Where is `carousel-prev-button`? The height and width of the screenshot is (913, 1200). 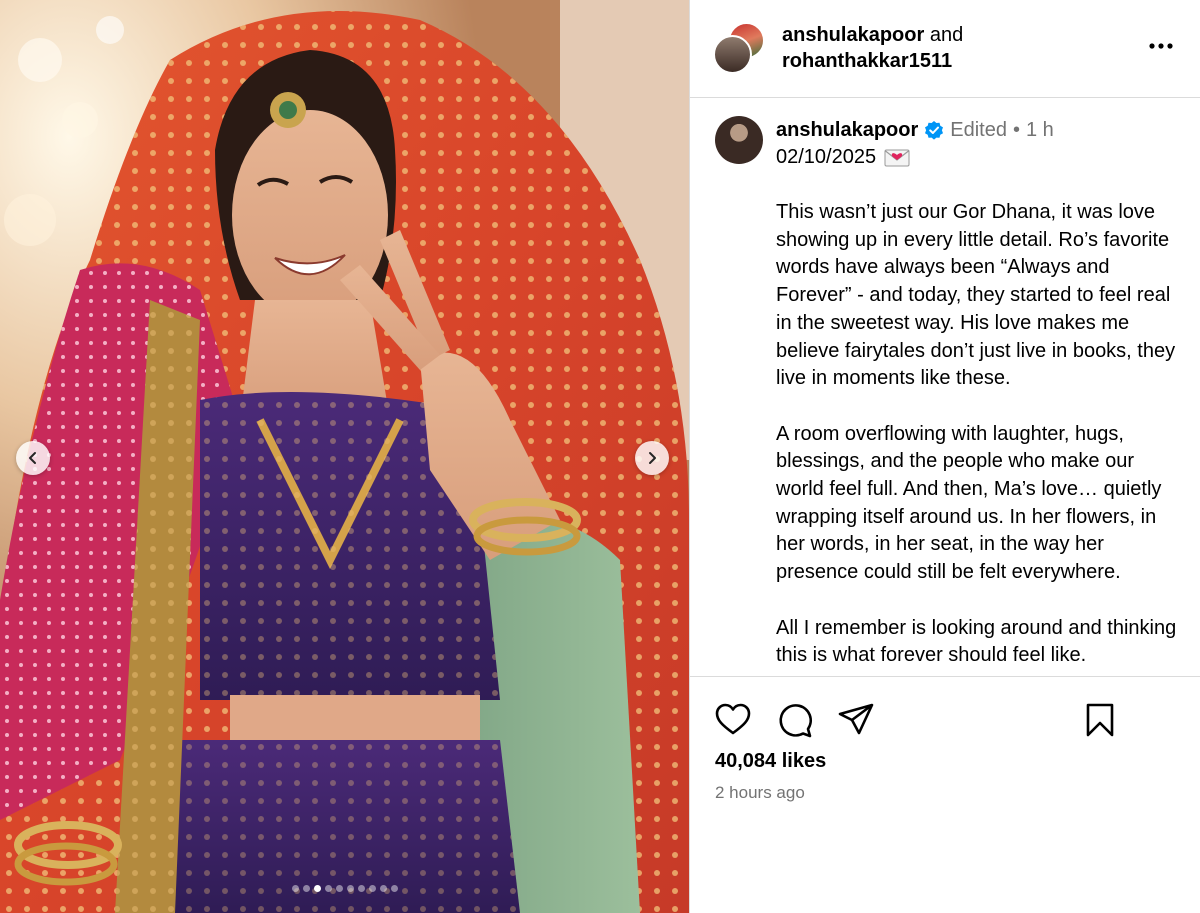
carousel-prev-button is located at coordinates (33, 458).